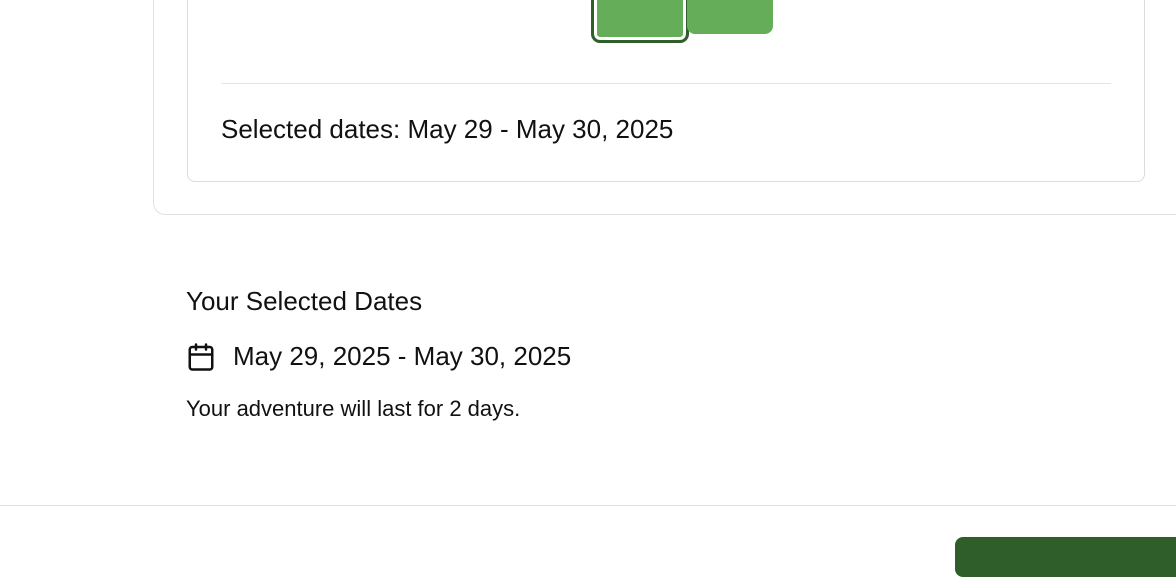 The image size is (1176, 577). I want to click on duration-text: Your adventure will last for 2 days., so click(353, 408).